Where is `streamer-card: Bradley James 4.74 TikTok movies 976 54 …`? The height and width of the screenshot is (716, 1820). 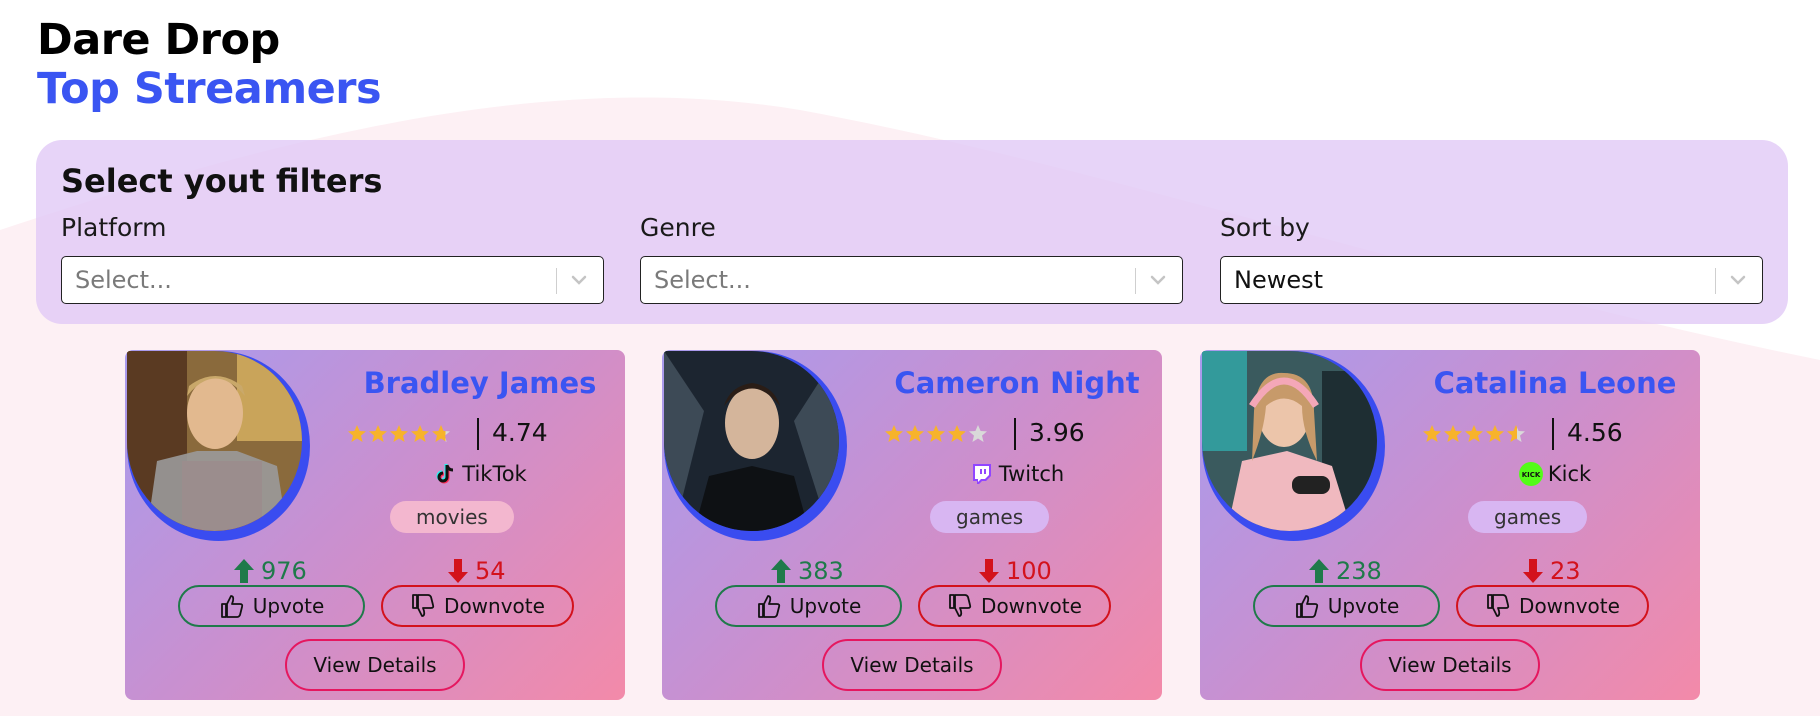 streamer-card: Bradley James 4.74 TikTok movies 976 54 … is located at coordinates (375, 525).